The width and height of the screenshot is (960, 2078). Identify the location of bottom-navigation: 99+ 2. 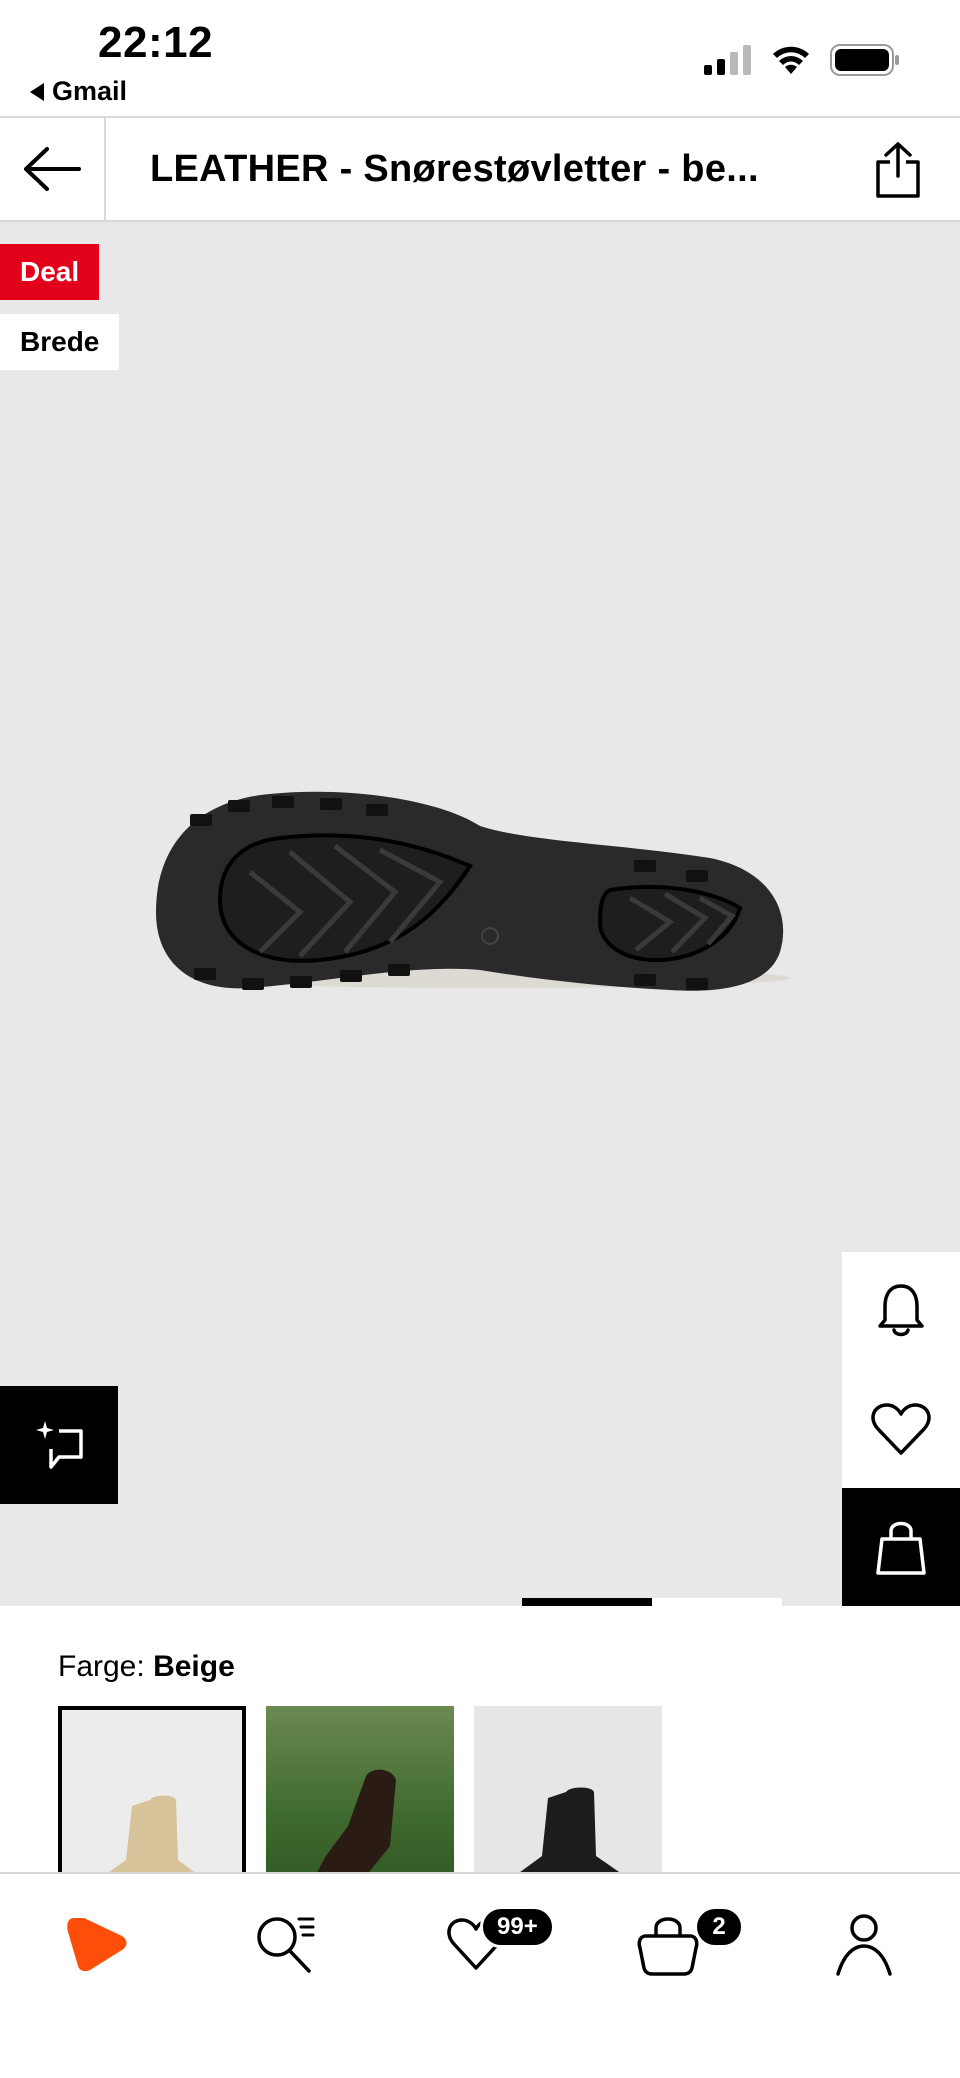
(480, 1975).